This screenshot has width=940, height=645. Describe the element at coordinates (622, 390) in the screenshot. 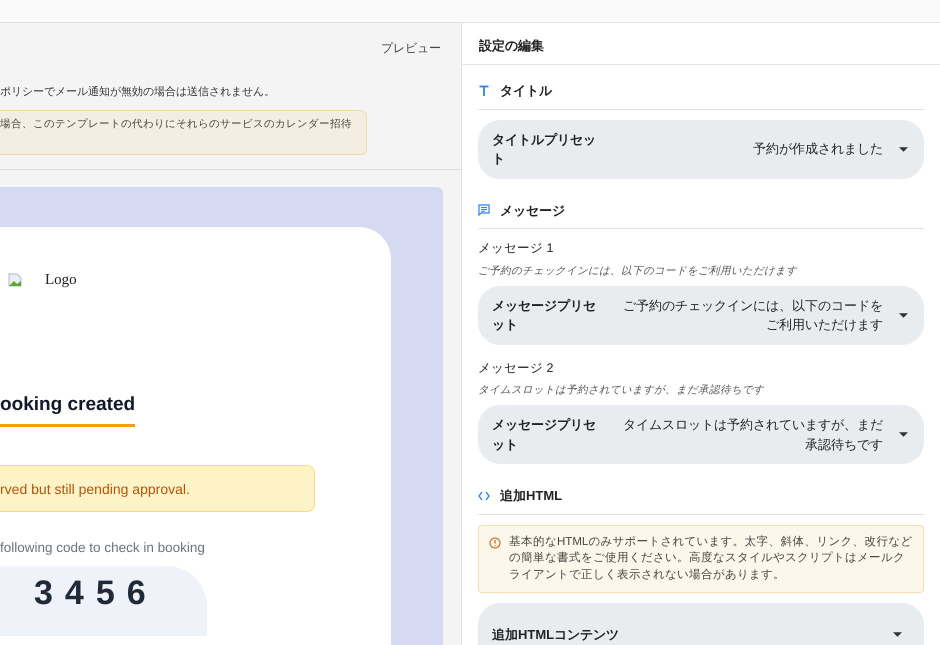

I see `field-hint: タイムスロットは予約されていますが、まだ承認待ちです` at that location.